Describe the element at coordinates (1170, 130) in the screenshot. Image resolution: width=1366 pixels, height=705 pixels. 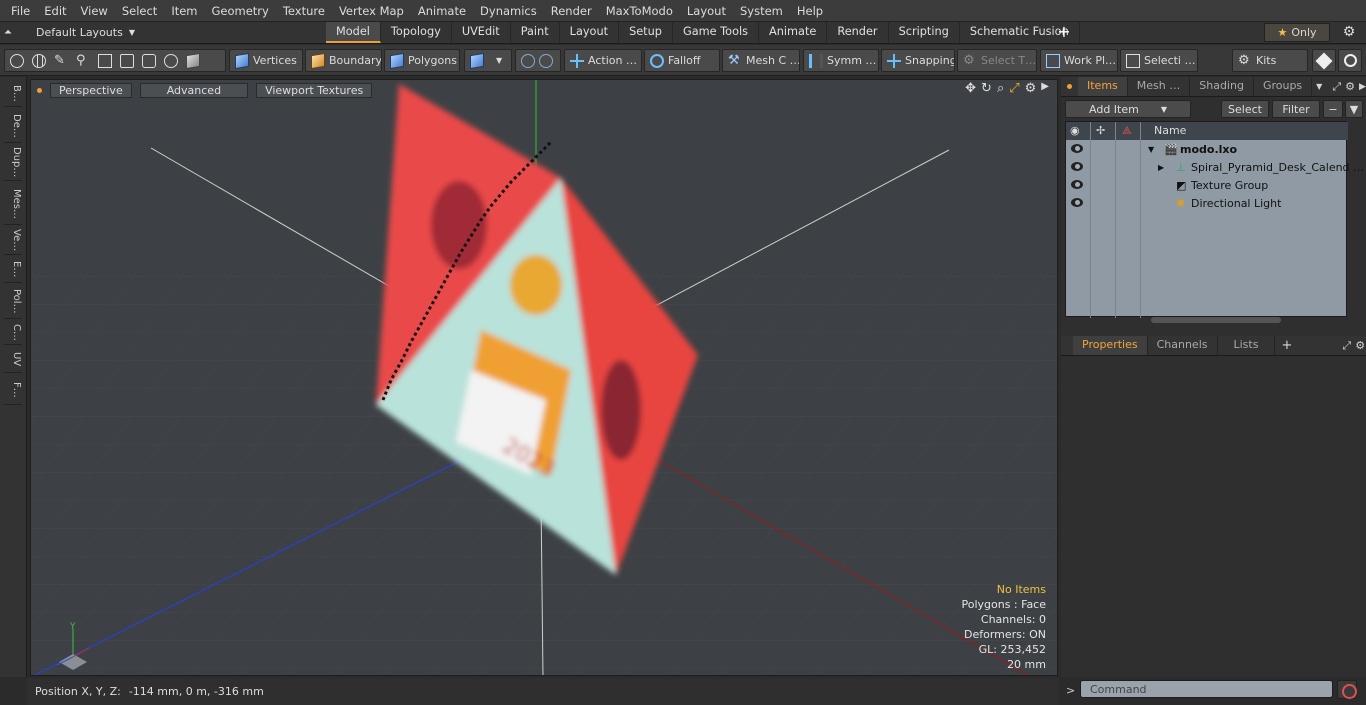
I see `name-column-header: Name` at that location.